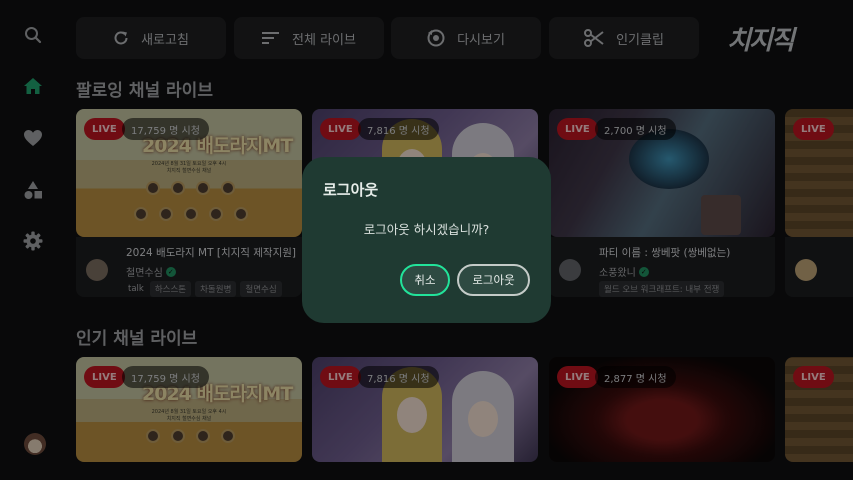 The image size is (853, 480). I want to click on dialog-title: 로그아웃, so click(351, 190).